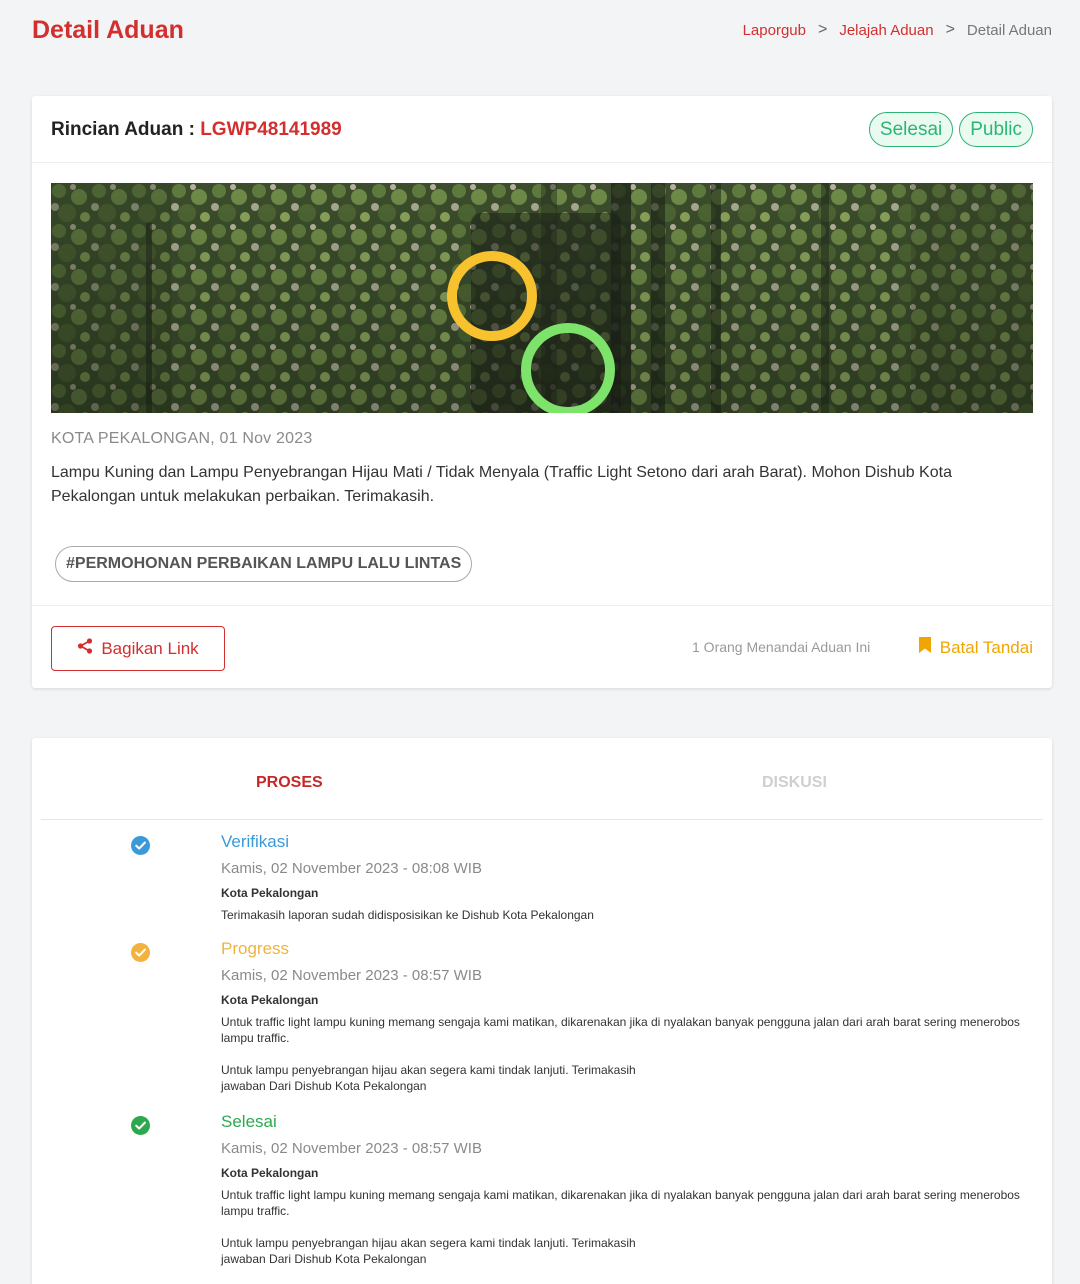 This screenshot has width=1080, height=1284. Describe the element at coordinates (108, 30) in the screenshot. I see `page-title: Detail Aduan` at that location.